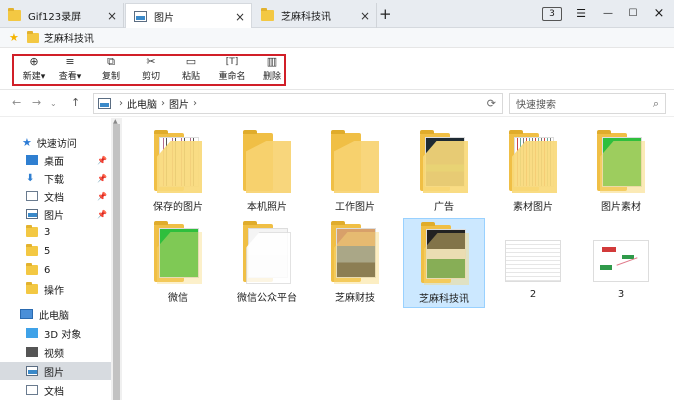 Image resolution: width=674 pixels, height=400 pixels. Describe the element at coordinates (55, 289) in the screenshot. I see `nav-folder-operation: 操作` at that location.